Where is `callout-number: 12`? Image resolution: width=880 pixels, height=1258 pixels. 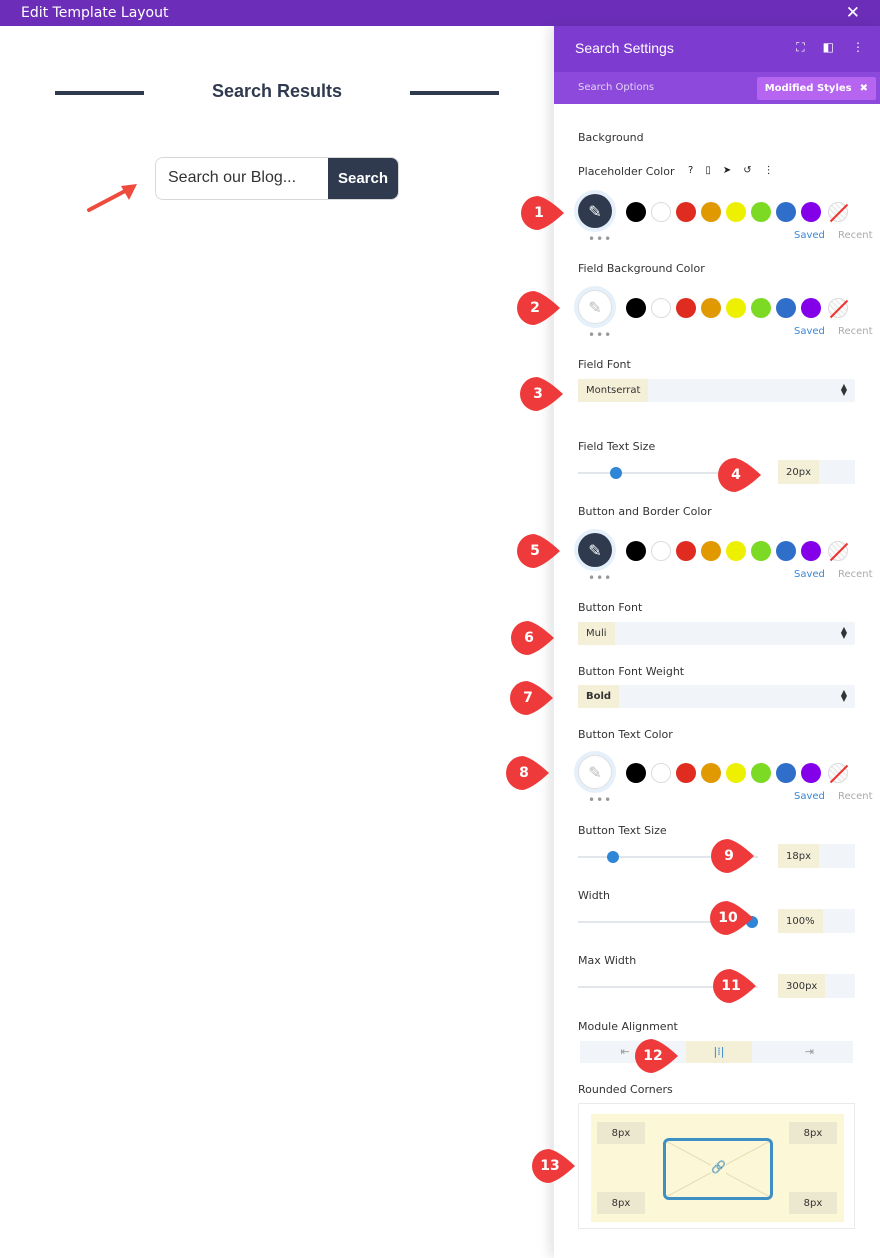
callout-number: 12 is located at coordinates (653, 1056).